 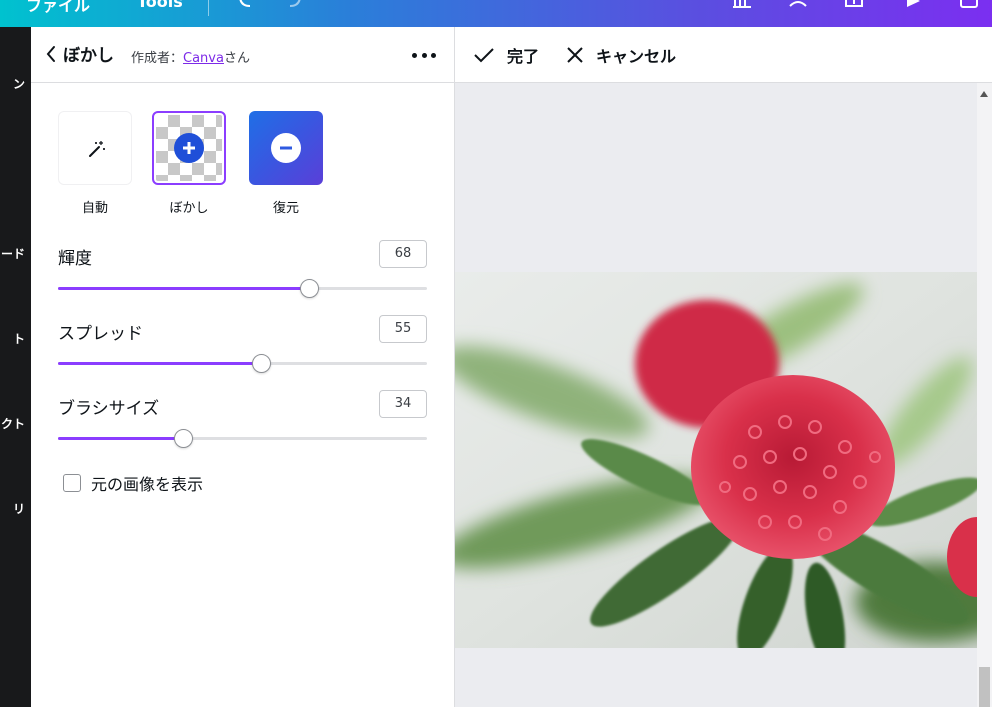 I want to click on slider-value-input: 34, so click(x=403, y=404).